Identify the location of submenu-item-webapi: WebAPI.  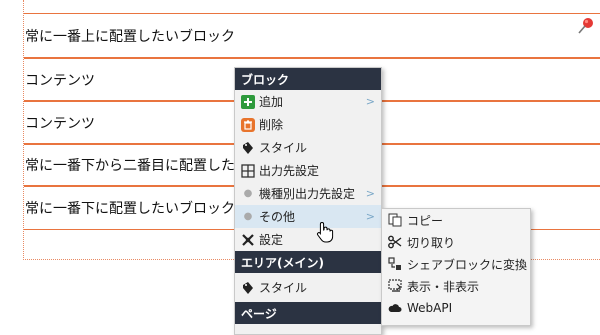
(456, 308).